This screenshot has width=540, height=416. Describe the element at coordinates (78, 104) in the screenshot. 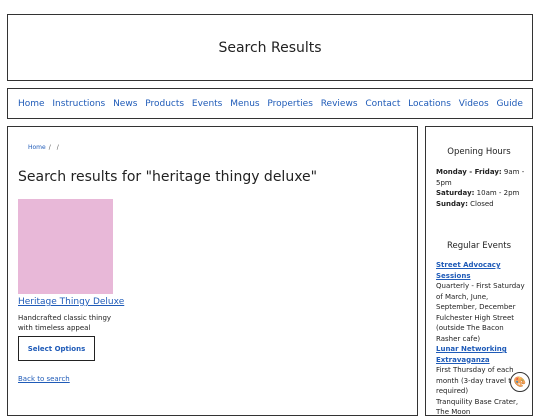

I see `nav-instructions: Instructions` at that location.